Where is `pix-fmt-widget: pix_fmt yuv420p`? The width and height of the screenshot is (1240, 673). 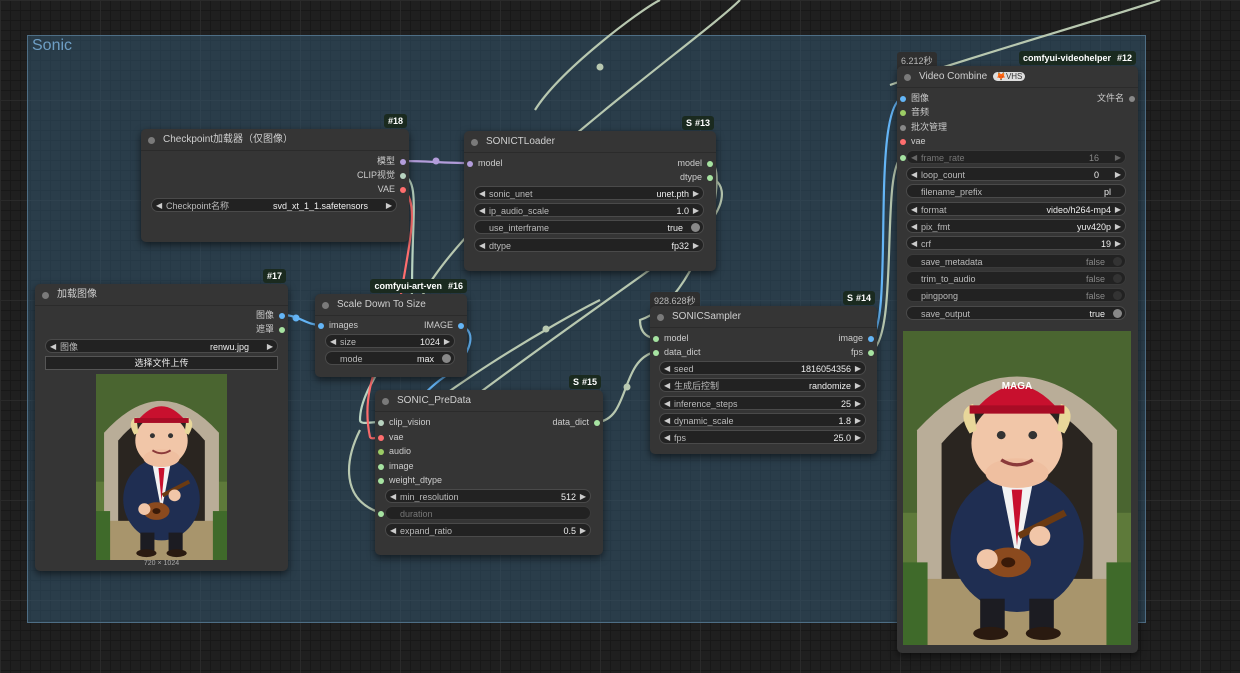
pix-fmt-widget: pix_fmt yuv420p is located at coordinates (1016, 226).